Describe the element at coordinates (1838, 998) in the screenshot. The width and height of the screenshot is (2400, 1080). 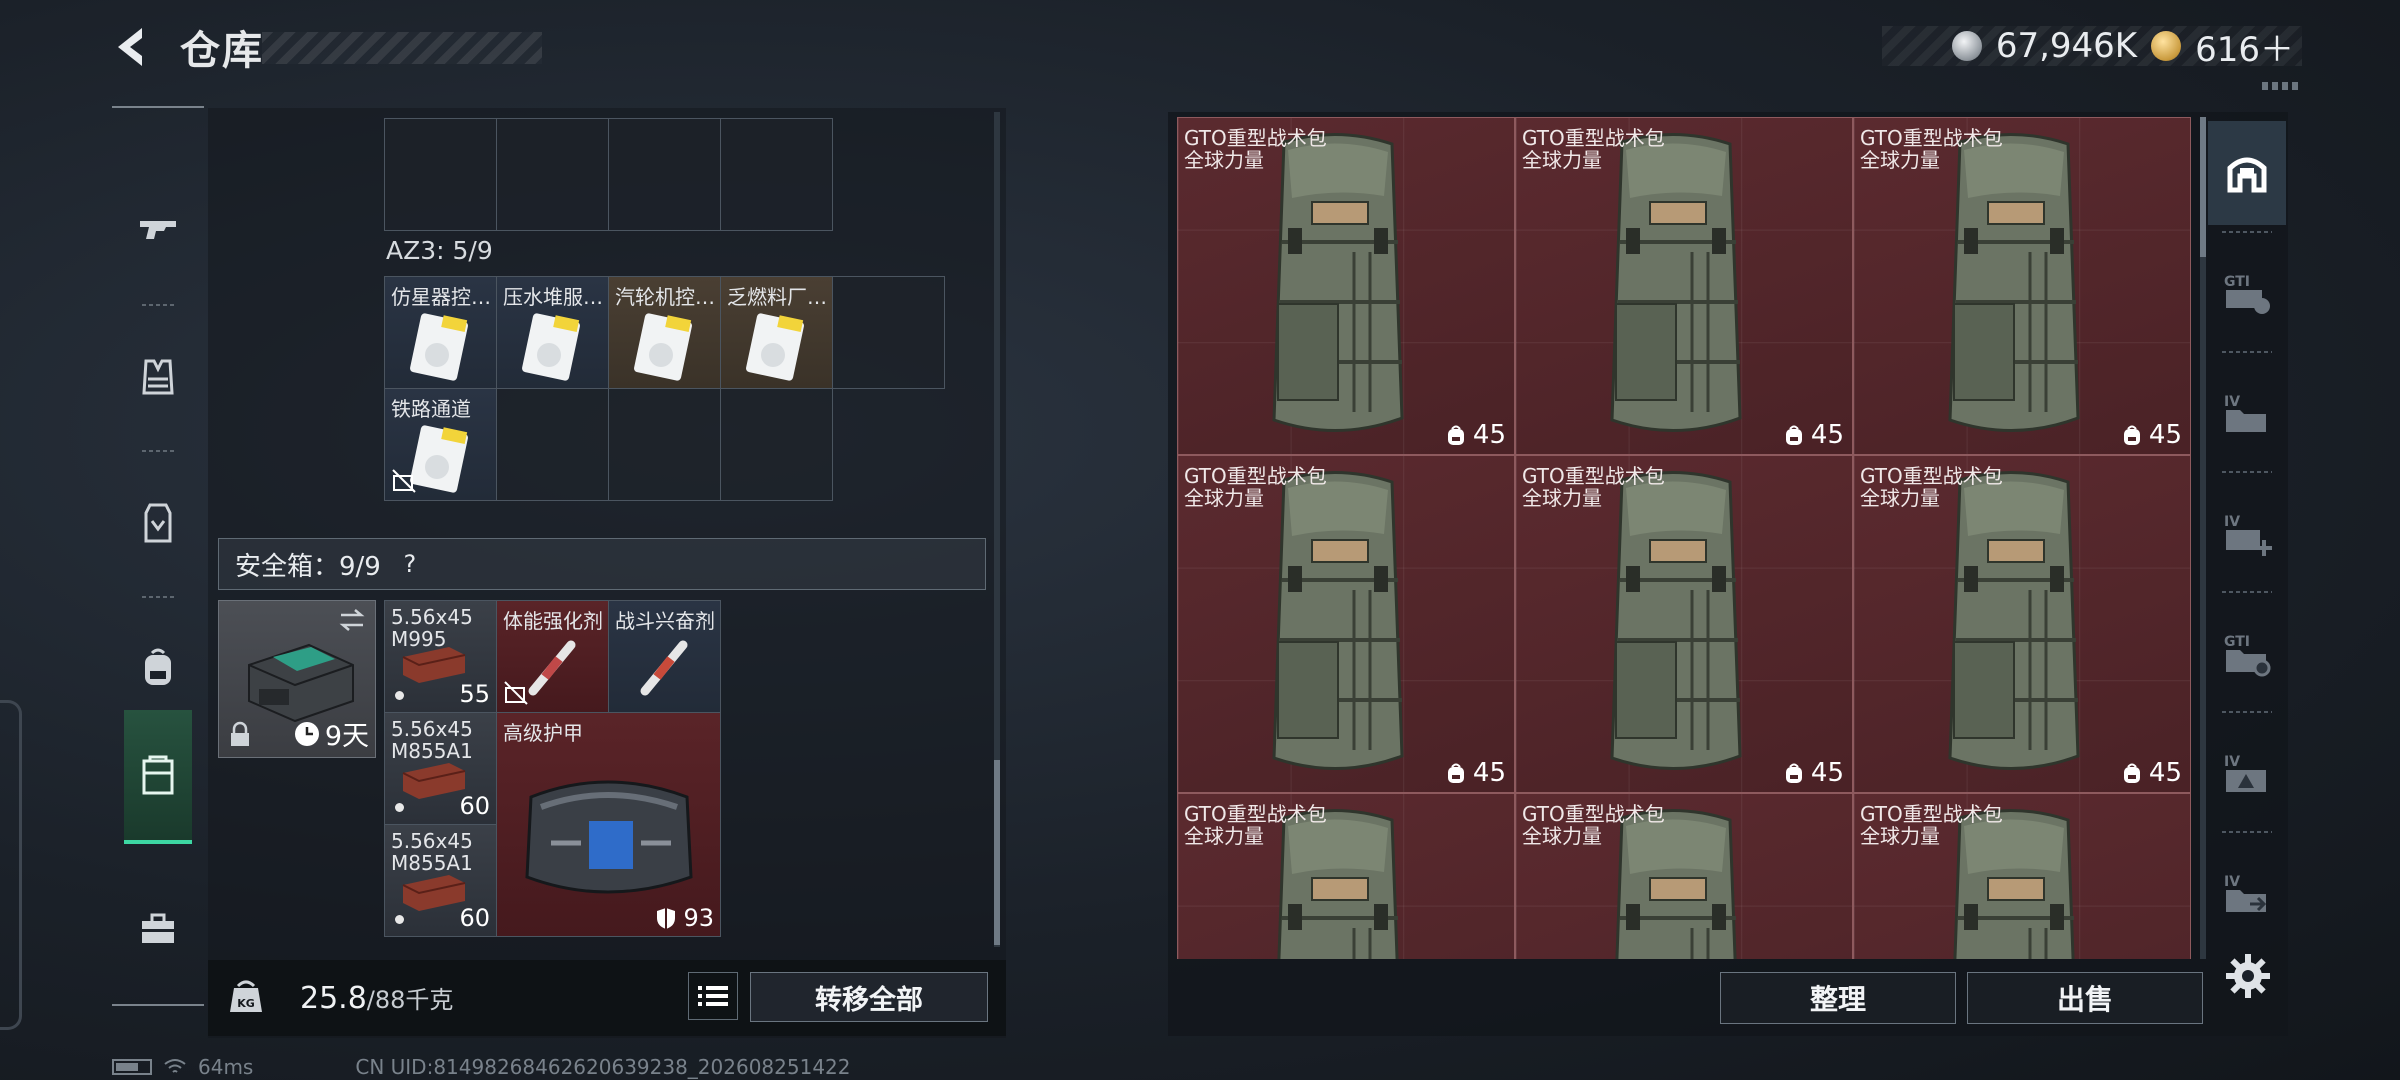
I see `sort-button: 整理` at that location.